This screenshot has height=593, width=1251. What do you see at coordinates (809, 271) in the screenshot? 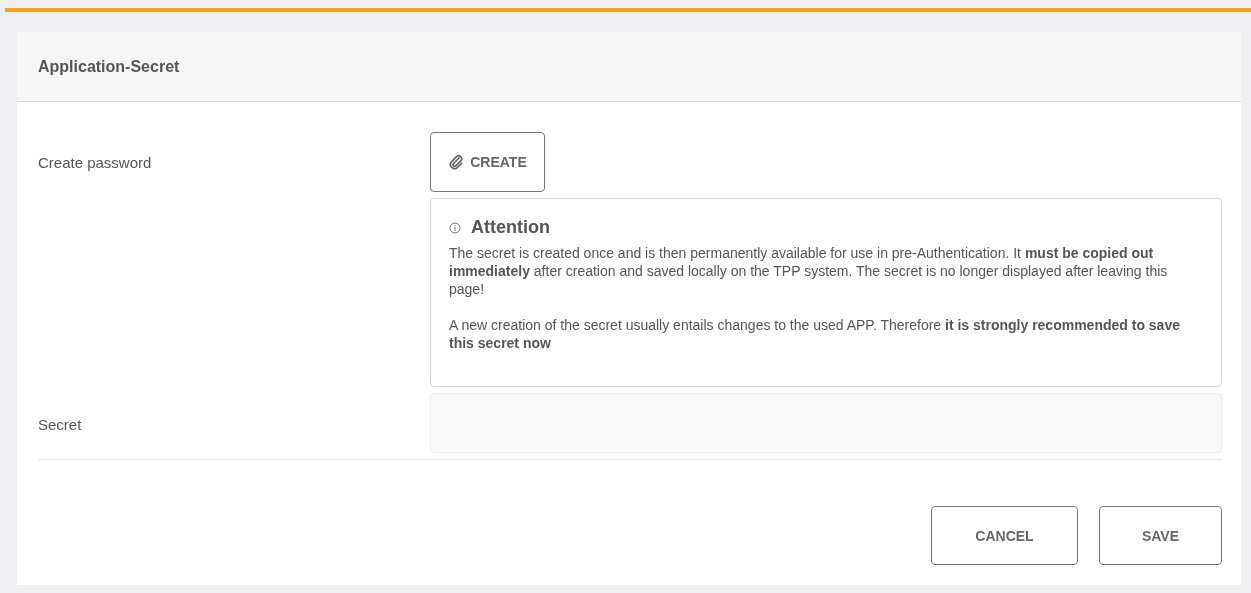
I see `attention-text: The secret is created once and is then permanently available for use in pre-Authentication. It must be copied out immediately after creation and saved locally on the TPP system. The secret is no longer displayed after leaving this page!` at bounding box center [809, 271].